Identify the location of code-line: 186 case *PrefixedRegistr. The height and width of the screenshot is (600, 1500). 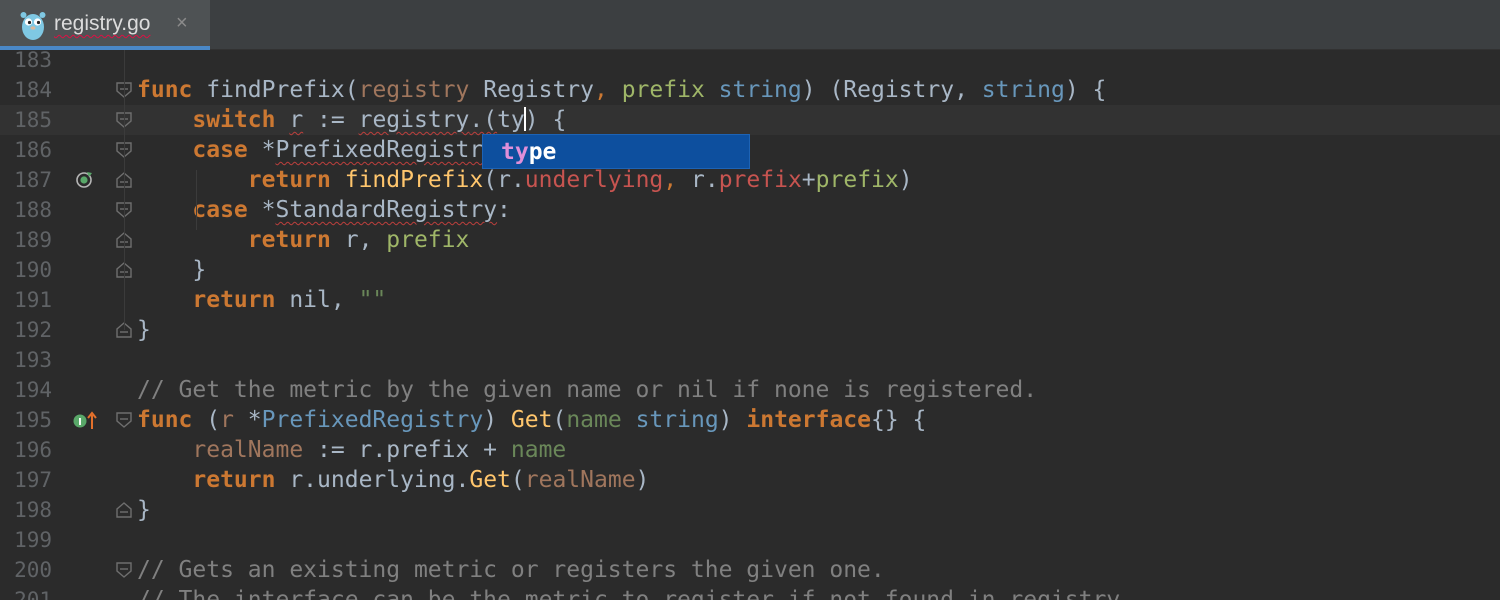
(750, 150).